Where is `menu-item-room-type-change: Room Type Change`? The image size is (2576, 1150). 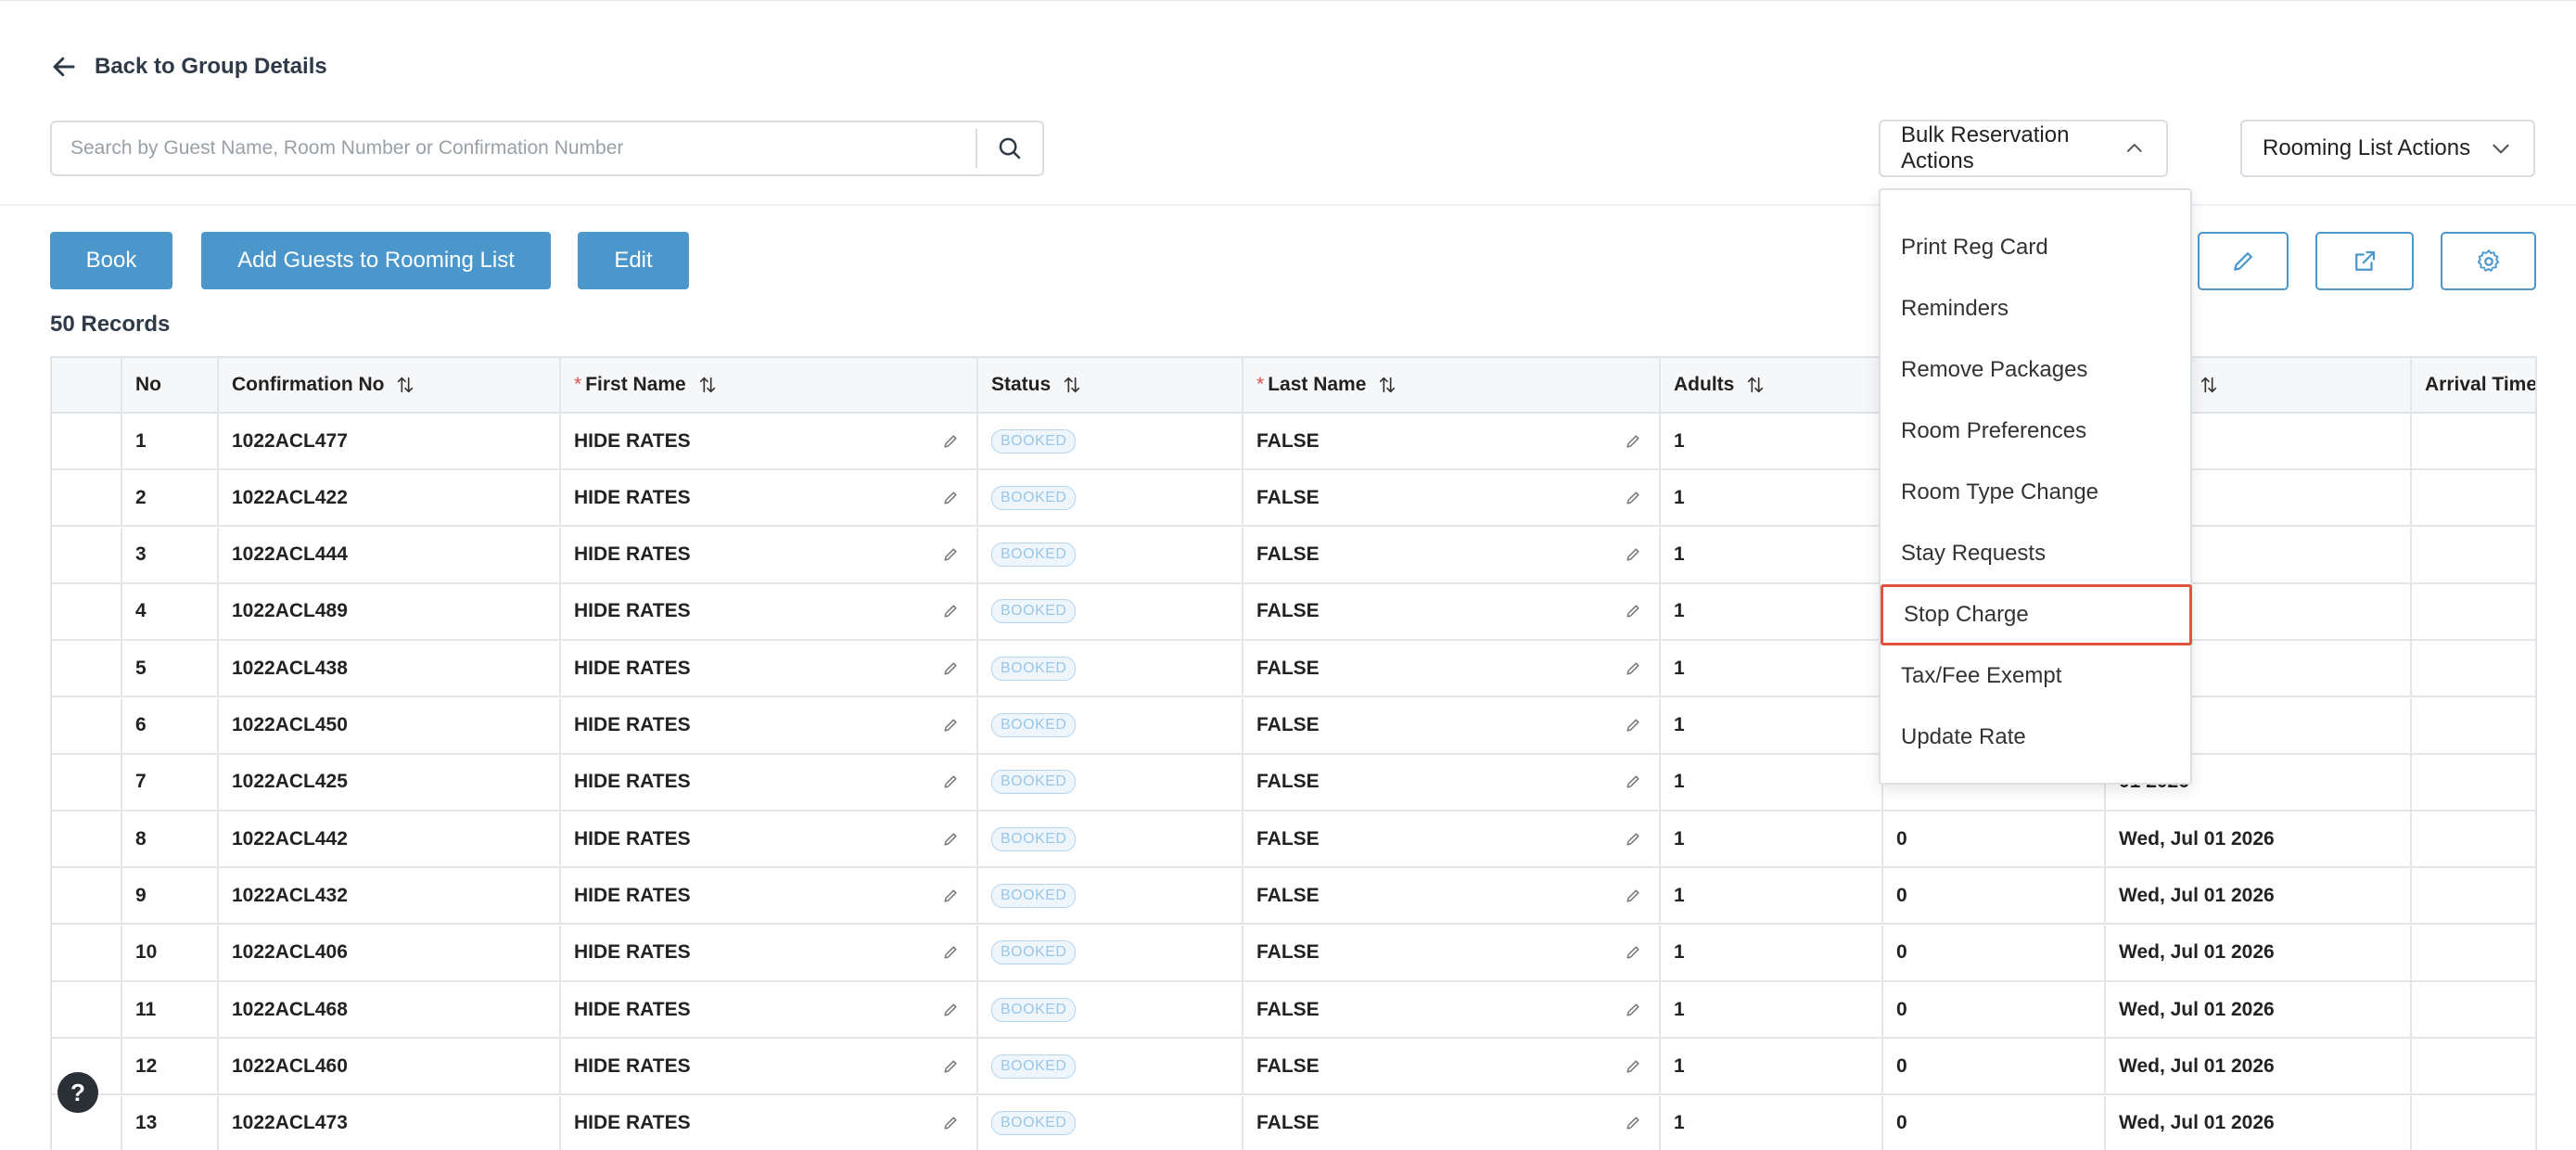 menu-item-room-type-change: Room Type Change is located at coordinates (2035, 492).